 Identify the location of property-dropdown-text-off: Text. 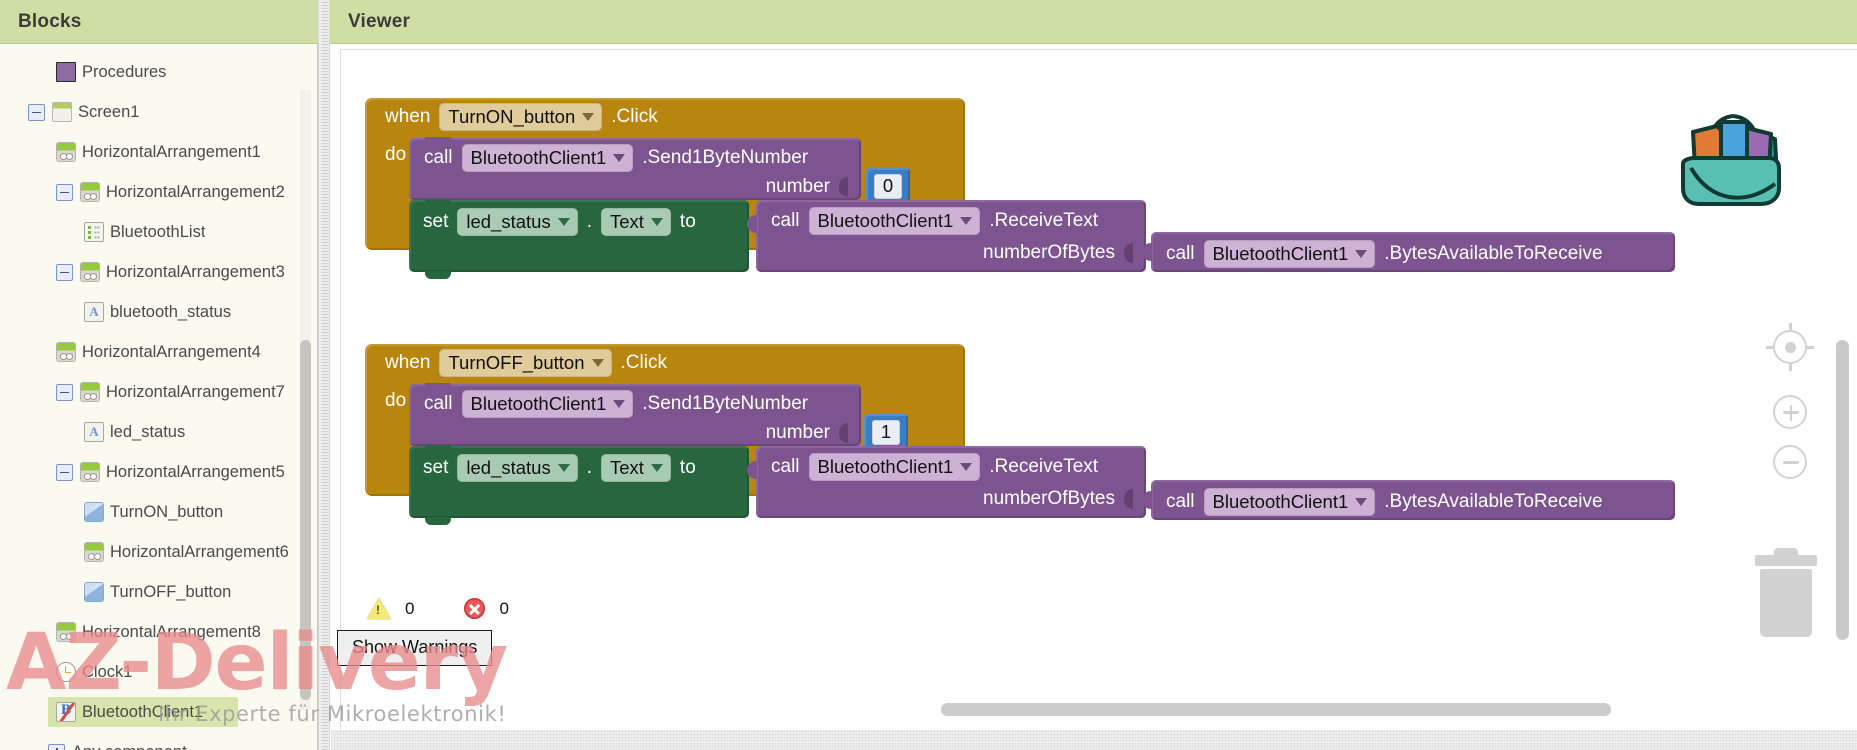
(635, 468).